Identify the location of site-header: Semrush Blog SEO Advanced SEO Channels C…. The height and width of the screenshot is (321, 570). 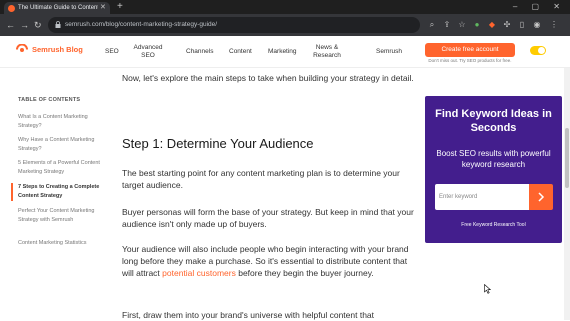
(285, 52).